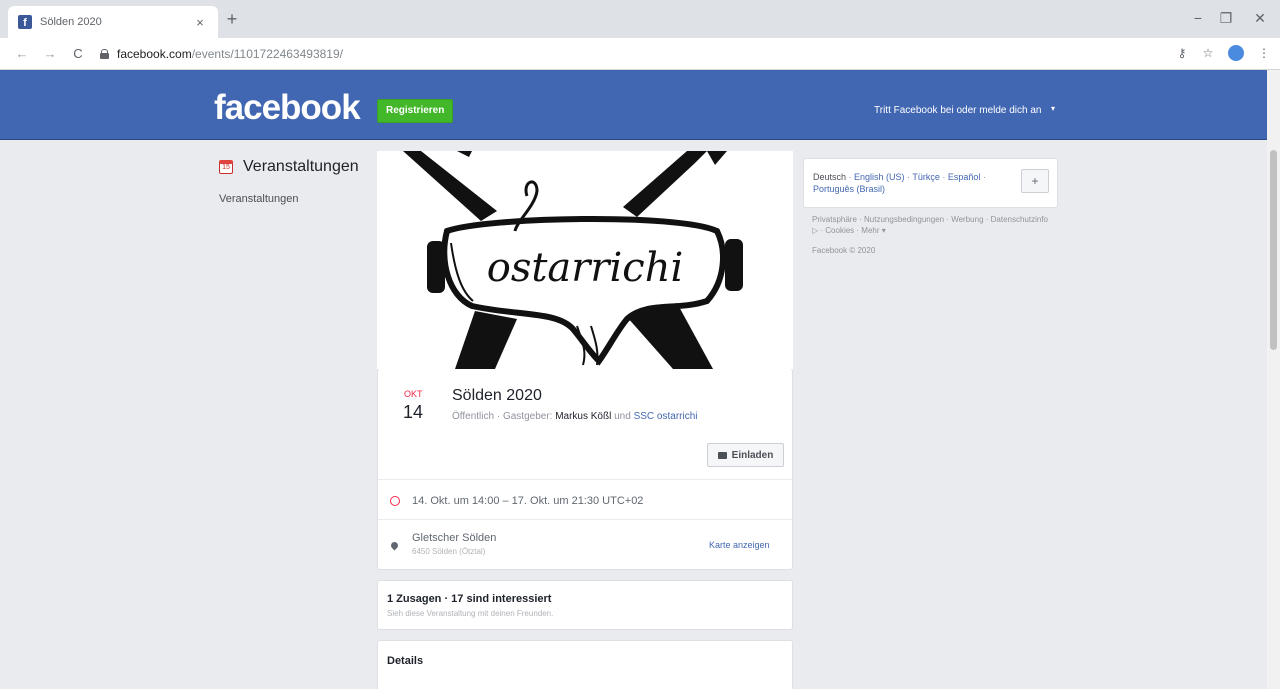 The image size is (1280, 689). Describe the element at coordinates (449, 551) in the screenshot. I see `location-address: 6450 Sölden (Ötztal)` at that location.